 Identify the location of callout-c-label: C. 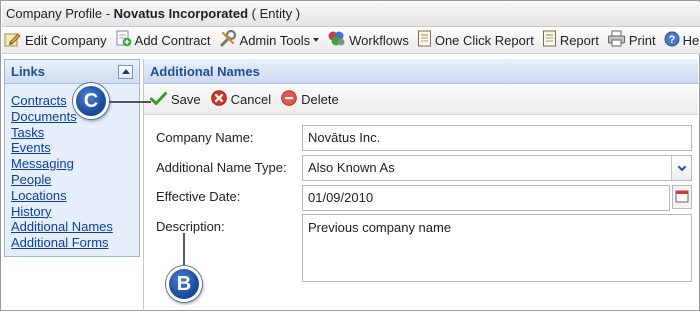
(91, 100).